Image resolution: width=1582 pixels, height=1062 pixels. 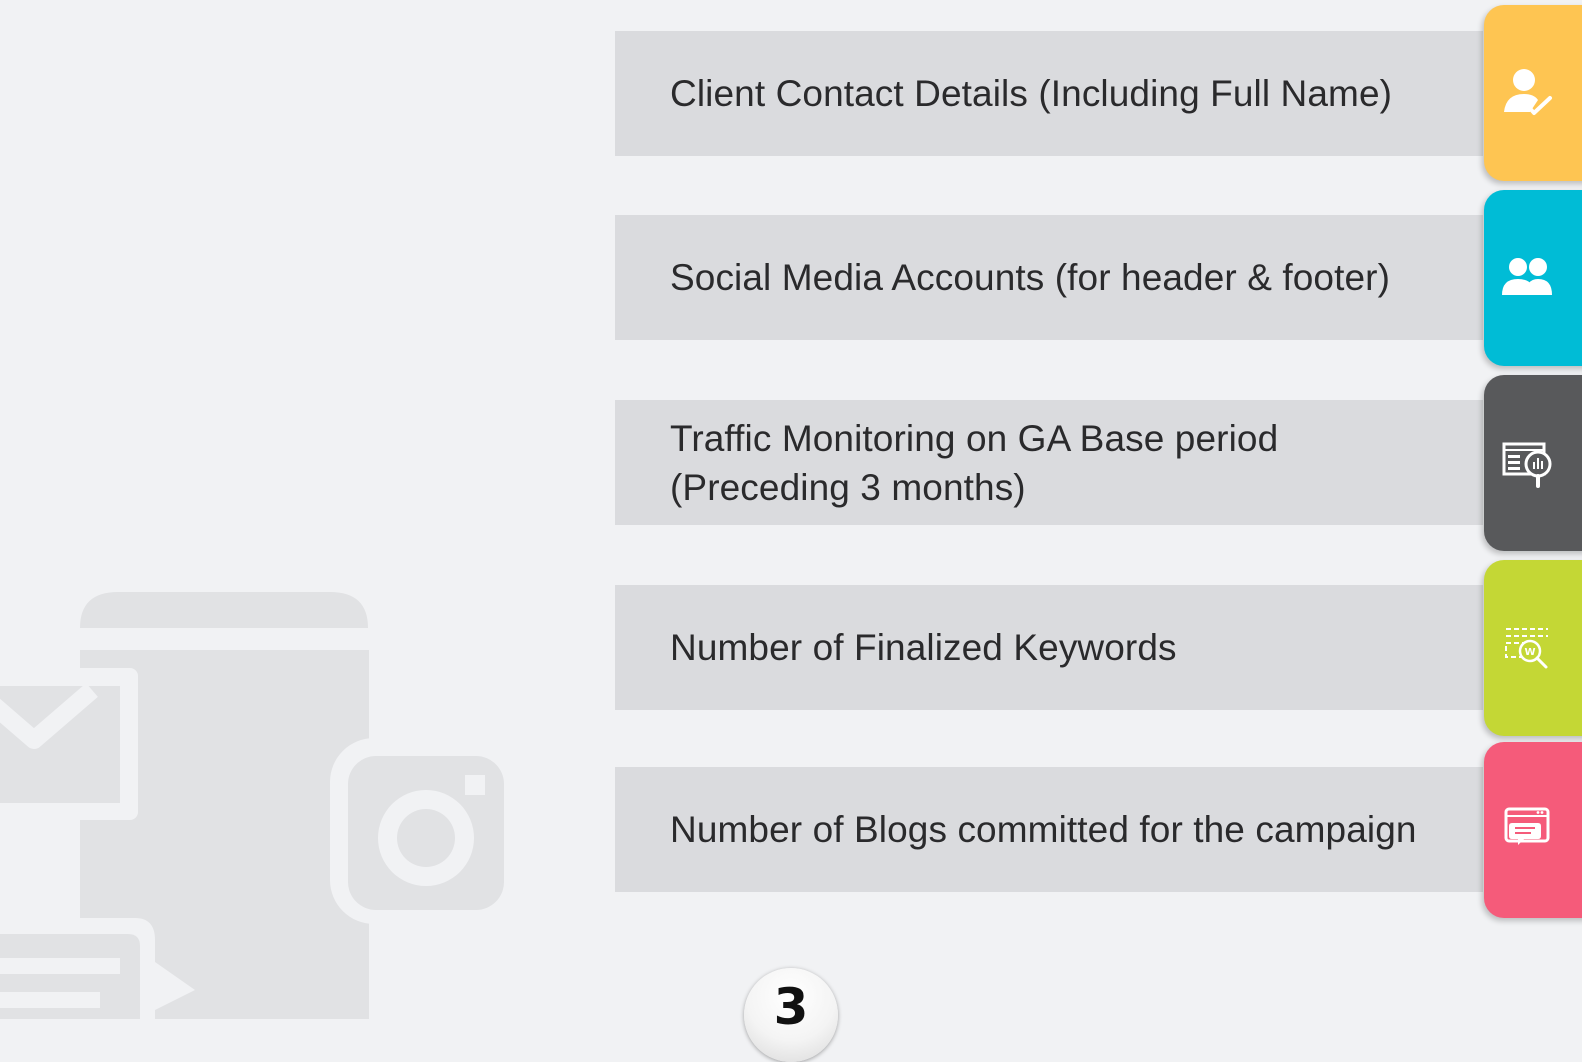 I want to click on item-label: Number of Finalized Keywords, so click(x=923, y=647).